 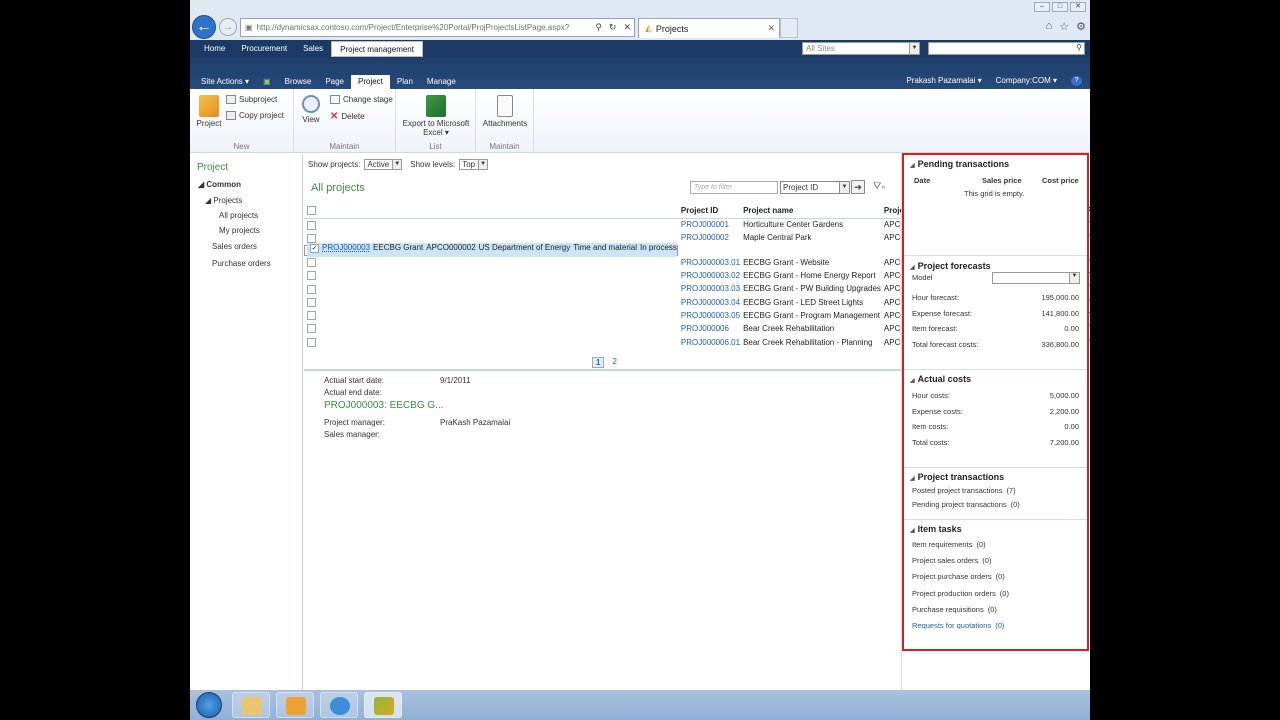 I want to click on forward-button: →, so click(x=228, y=27).